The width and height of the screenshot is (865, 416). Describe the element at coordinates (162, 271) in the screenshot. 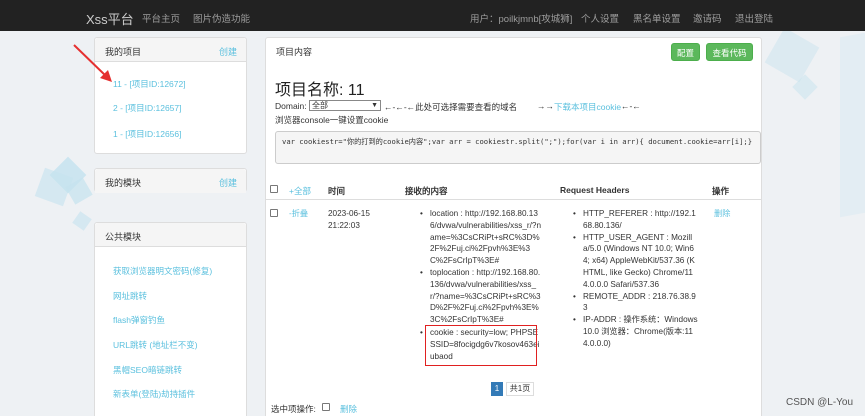

I see `module-item: 获取浏览器明文密码(修复)` at that location.